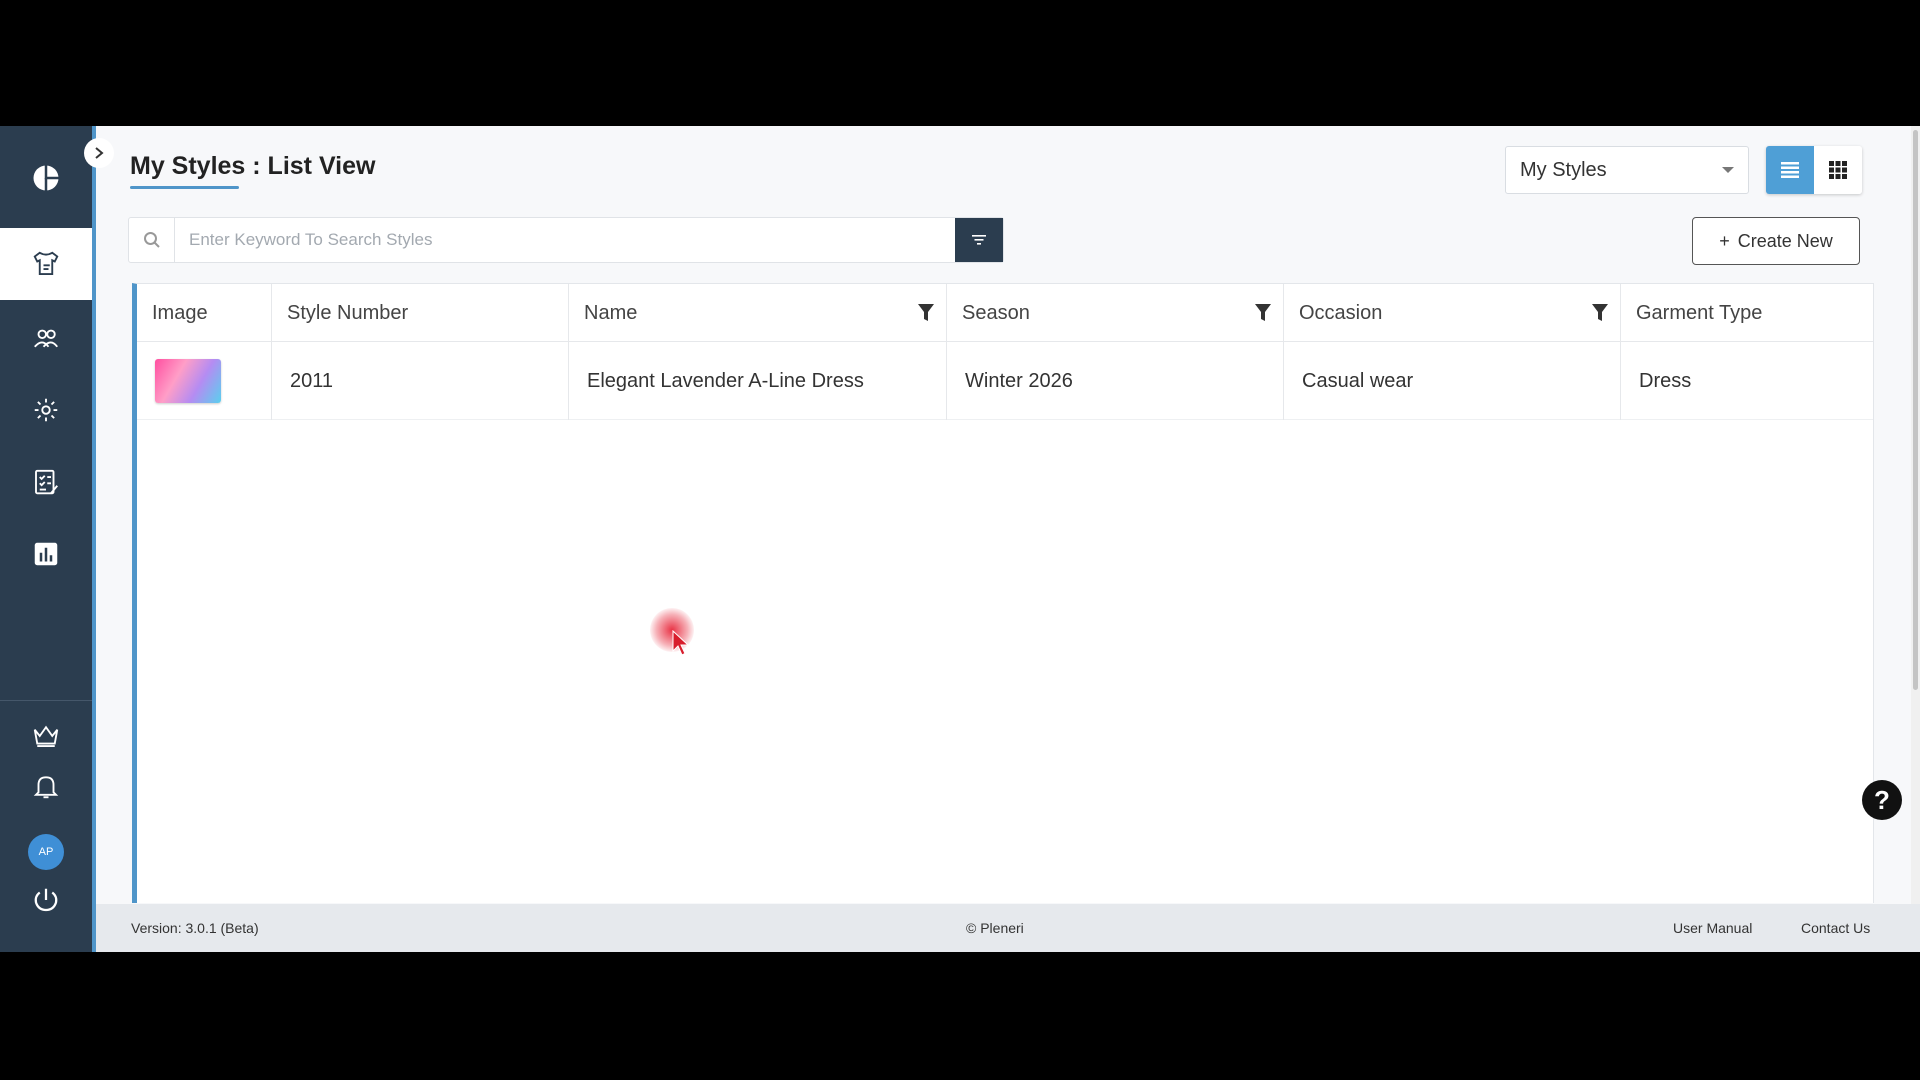 This screenshot has width=1920, height=1080. I want to click on sidebar-item-notifications, so click(46, 786).